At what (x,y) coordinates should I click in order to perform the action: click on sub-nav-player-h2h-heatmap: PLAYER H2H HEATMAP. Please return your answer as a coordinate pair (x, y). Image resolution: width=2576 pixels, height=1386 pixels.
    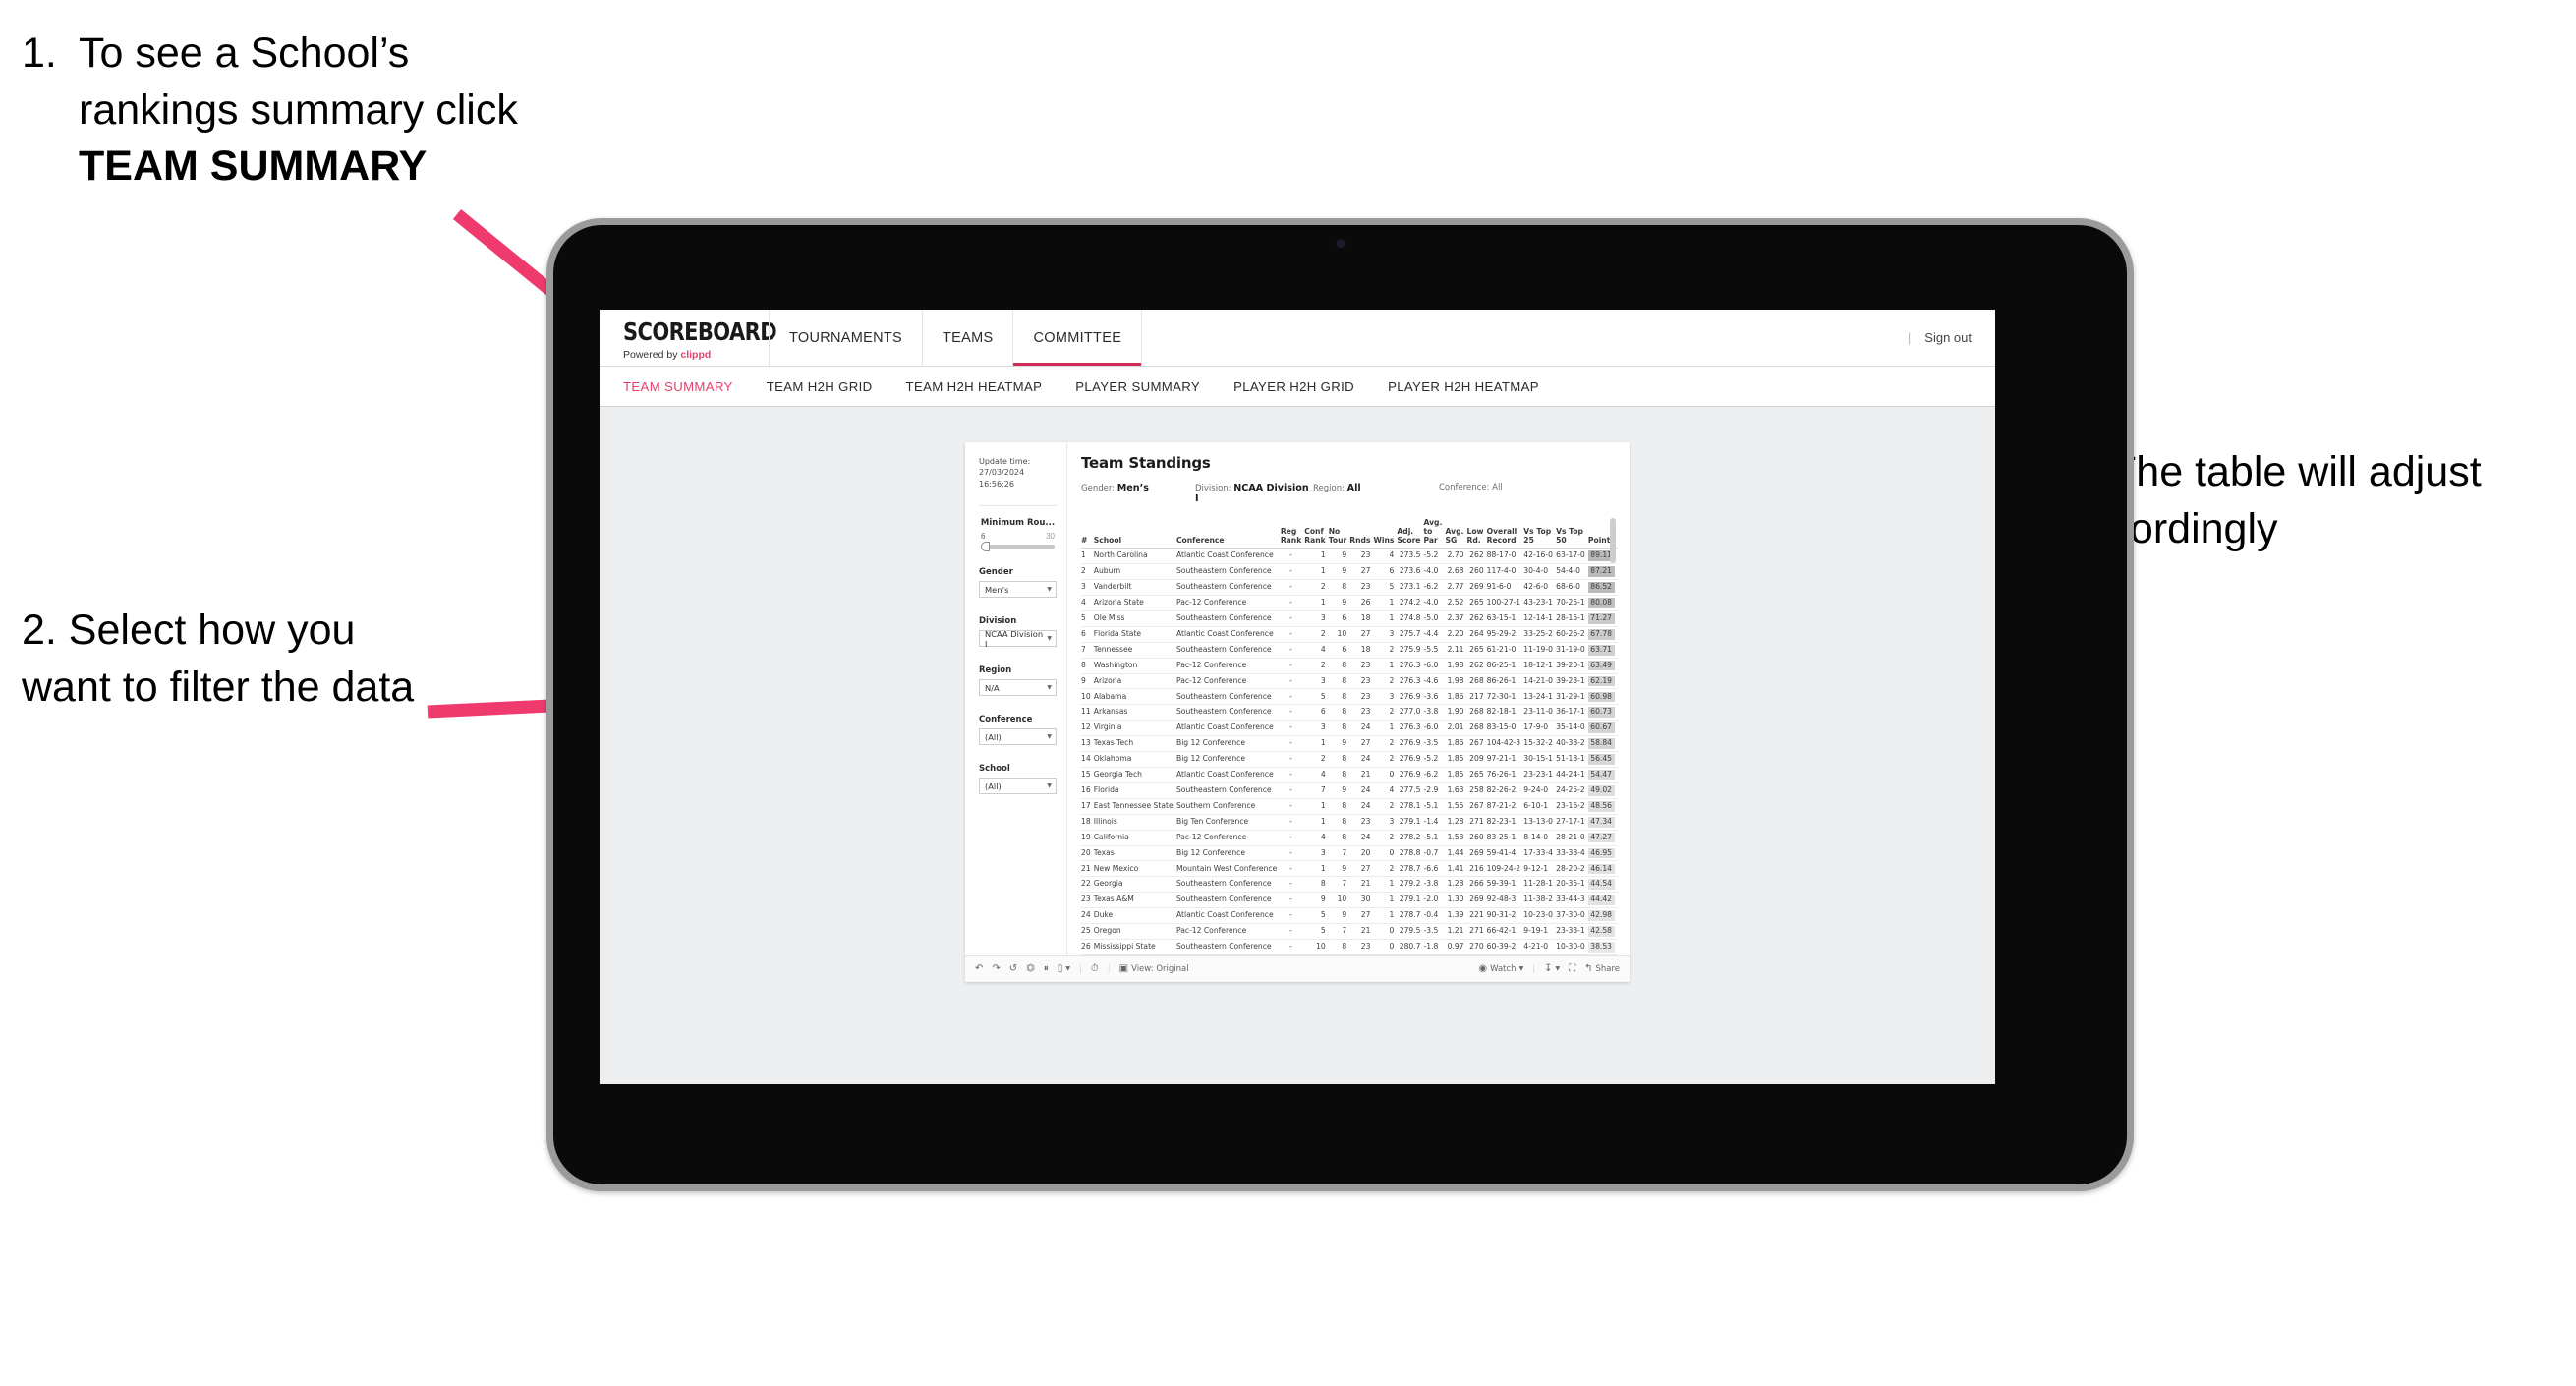
    Looking at the image, I should click on (1463, 387).